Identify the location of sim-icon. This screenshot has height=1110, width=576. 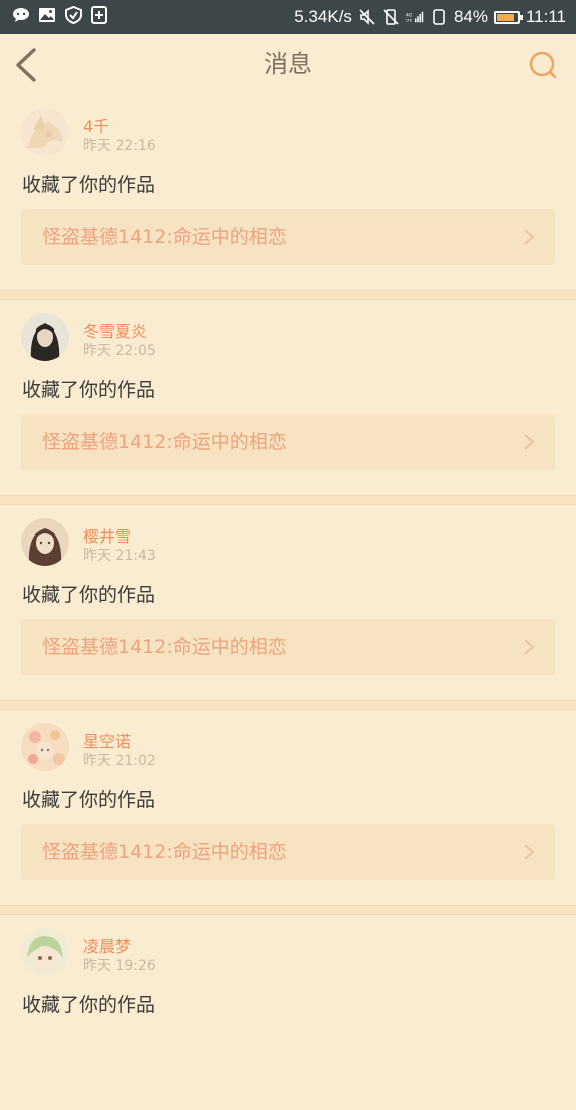
(439, 17).